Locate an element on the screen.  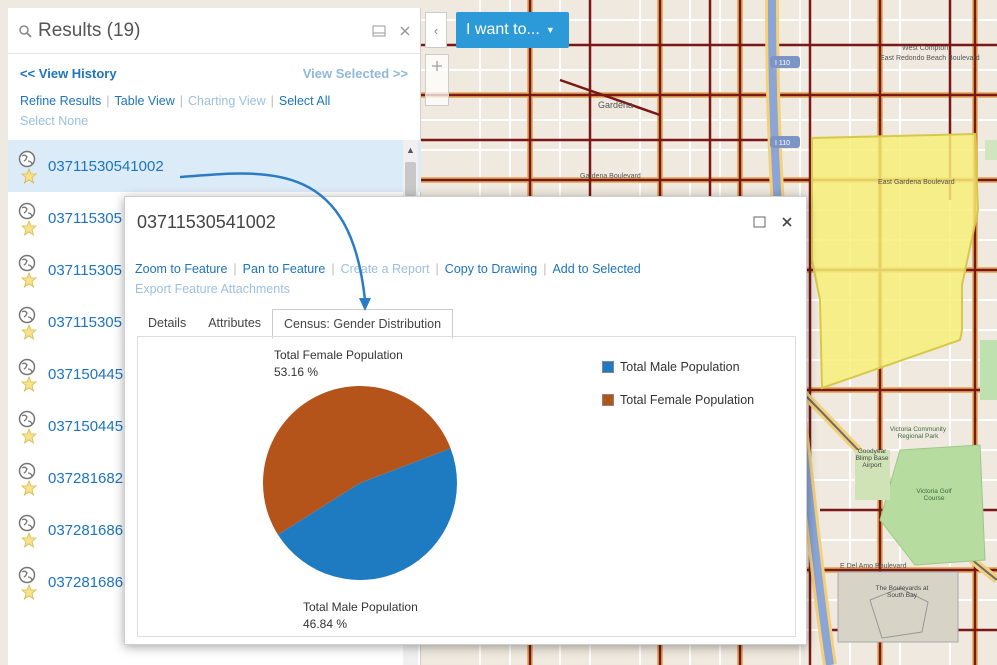
select-all-link: Select All is located at coordinates (304, 101).